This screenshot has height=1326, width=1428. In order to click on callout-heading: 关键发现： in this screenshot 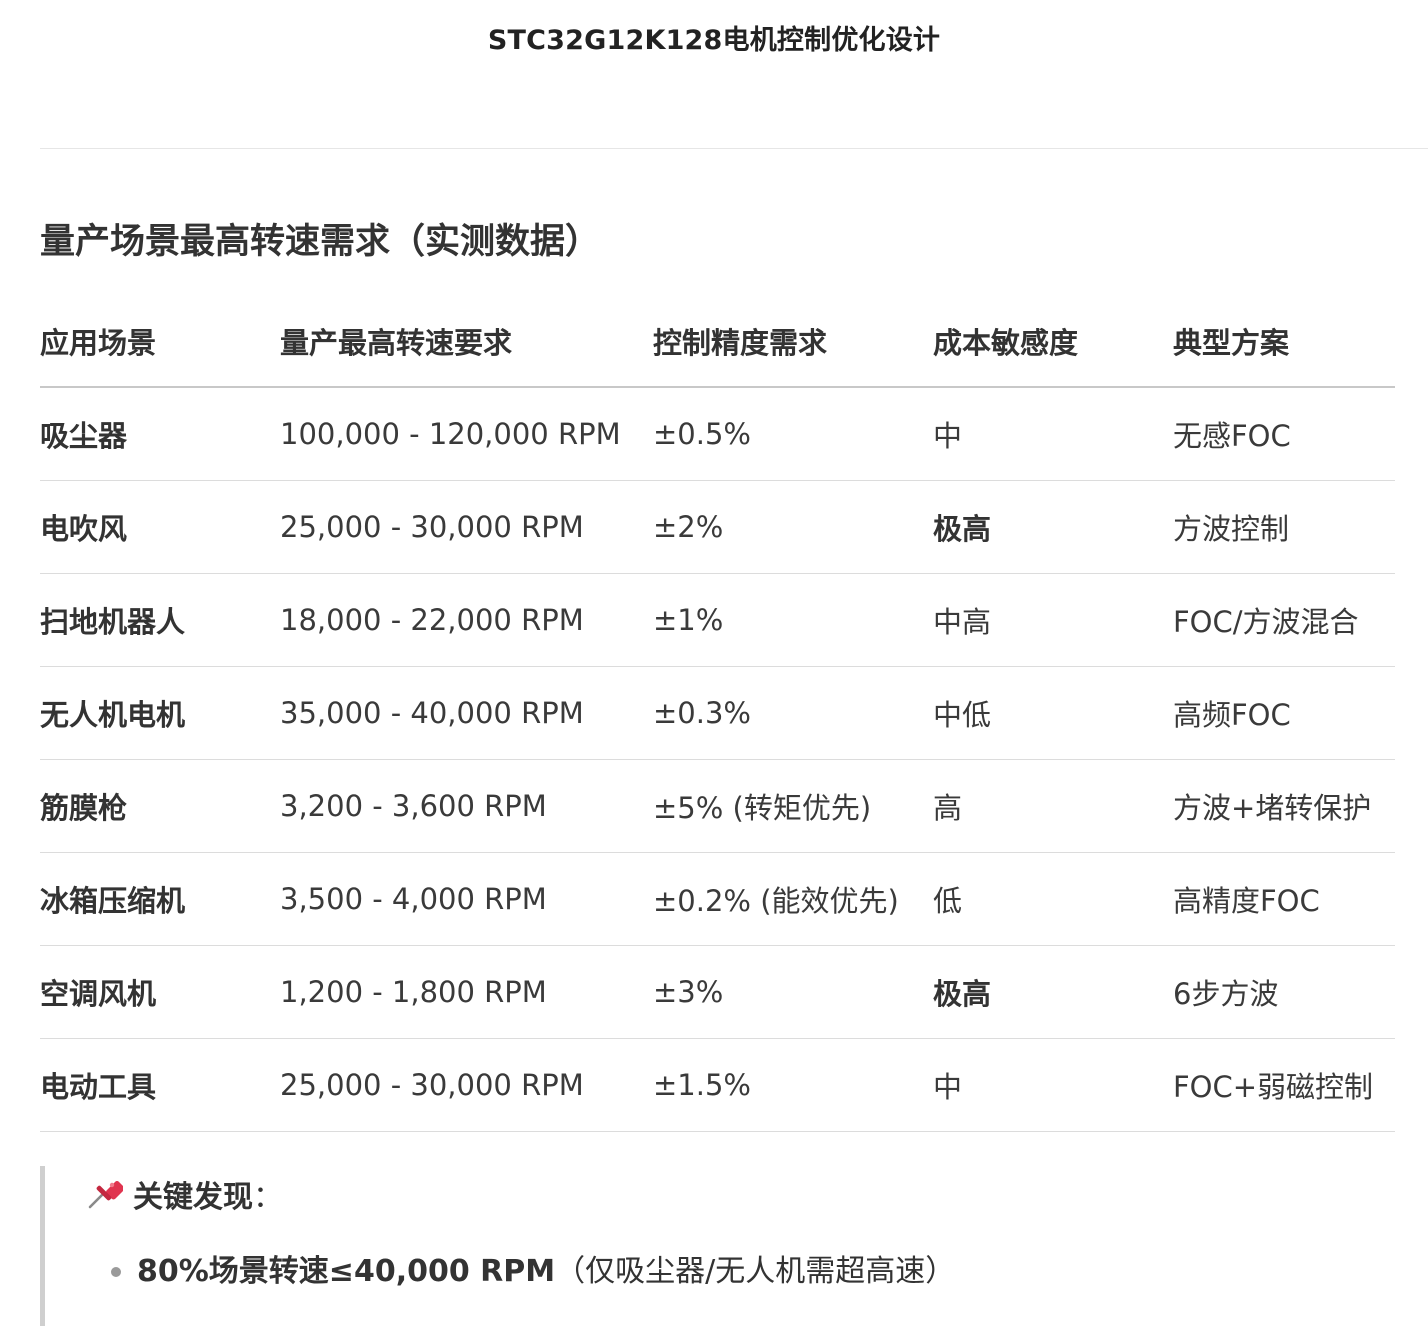, I will do `click(185, 1198)`.